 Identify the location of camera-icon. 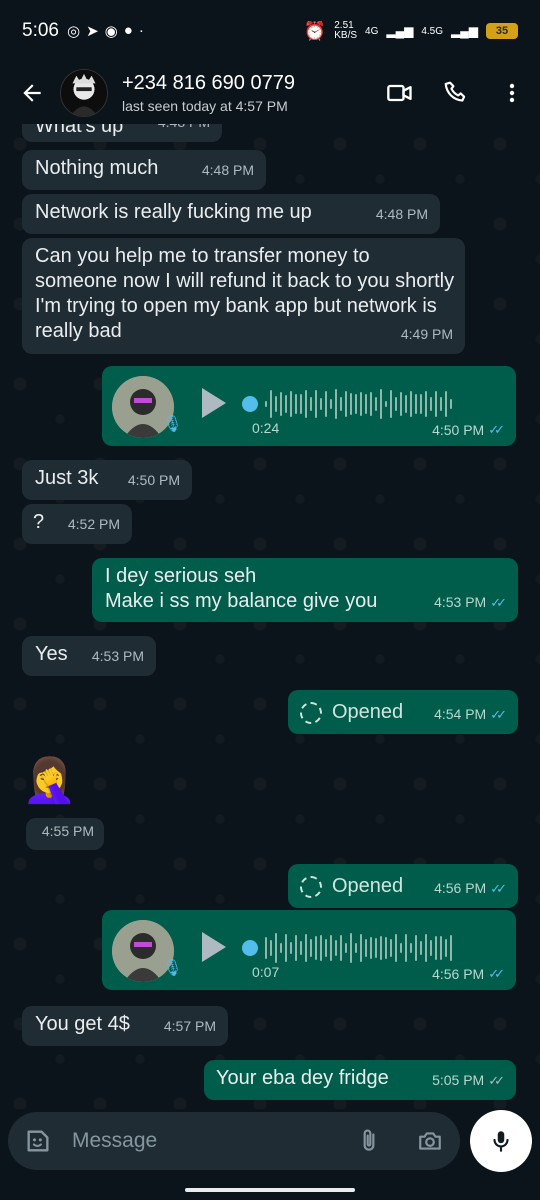
(430, 1141).